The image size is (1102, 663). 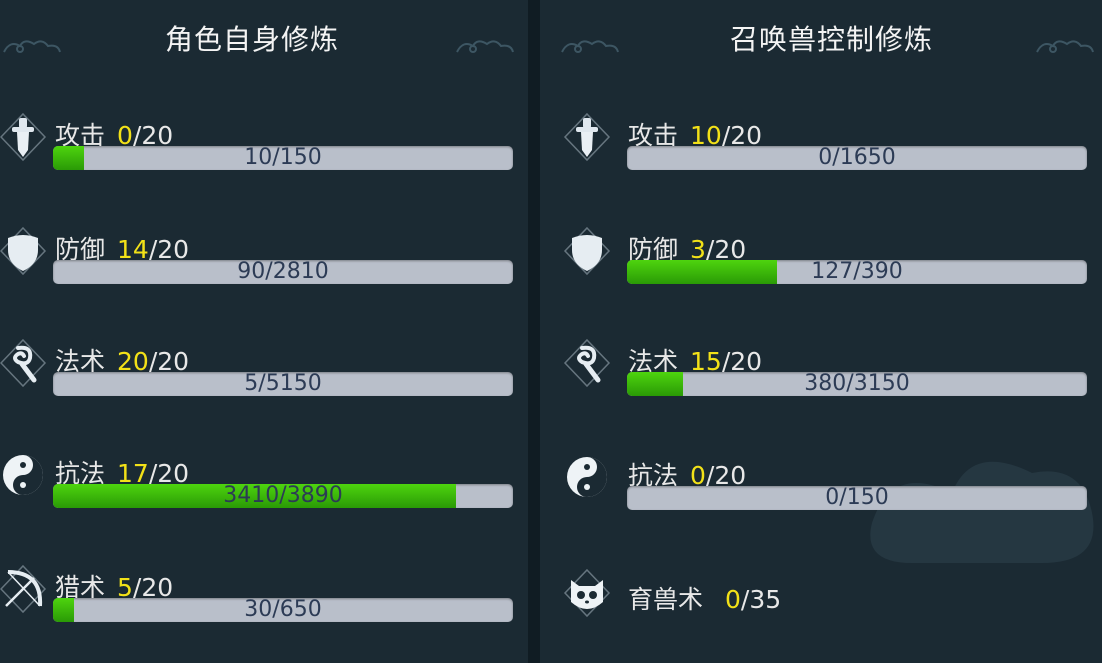 I want to click on progress-bar: 90/2810, so click(x=283, y=272).